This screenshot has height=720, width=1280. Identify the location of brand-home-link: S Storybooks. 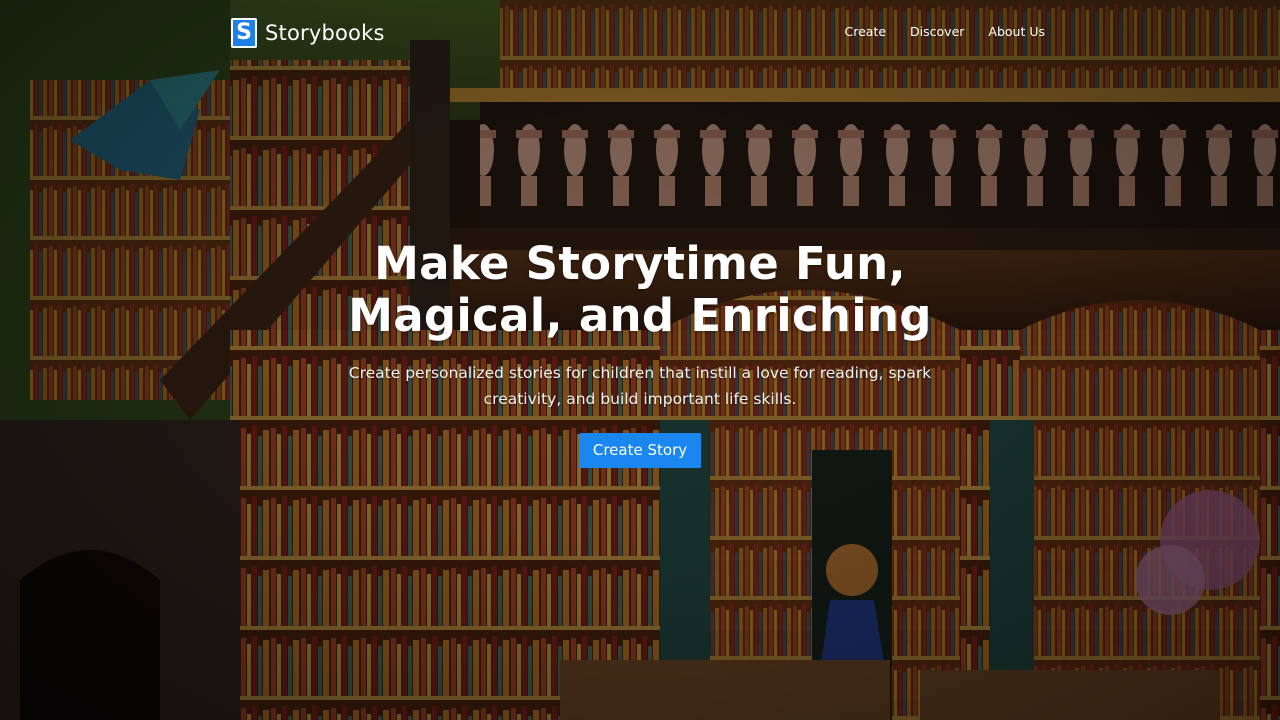
(308, 33).